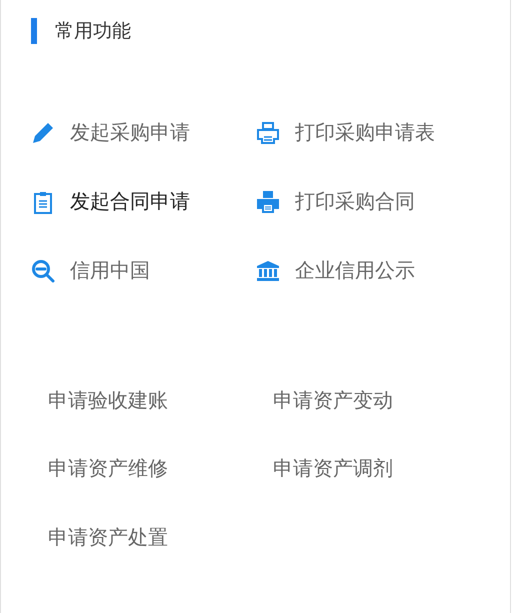 The width and height of the screenshot is (514, 613). I want to click on action-link: 申请验收建账, so click(108, 400).